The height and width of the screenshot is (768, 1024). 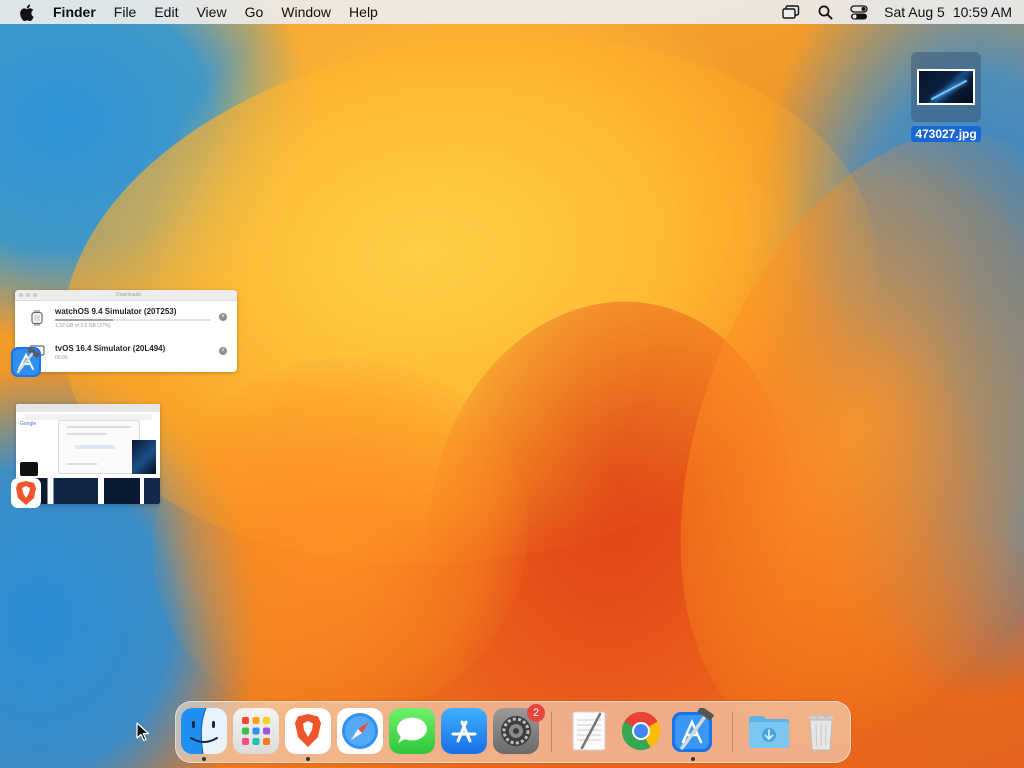 I want to click on menu-help: Help, so click(x=363, y=12).